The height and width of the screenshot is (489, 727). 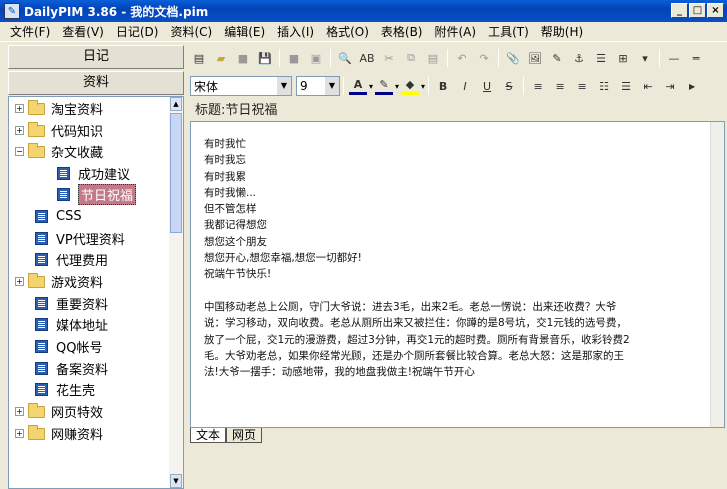 What do you see at coordinates (560, 86) in the screenshot?
I see `align-center-icon: ≡` at bounding box center [560, 86].